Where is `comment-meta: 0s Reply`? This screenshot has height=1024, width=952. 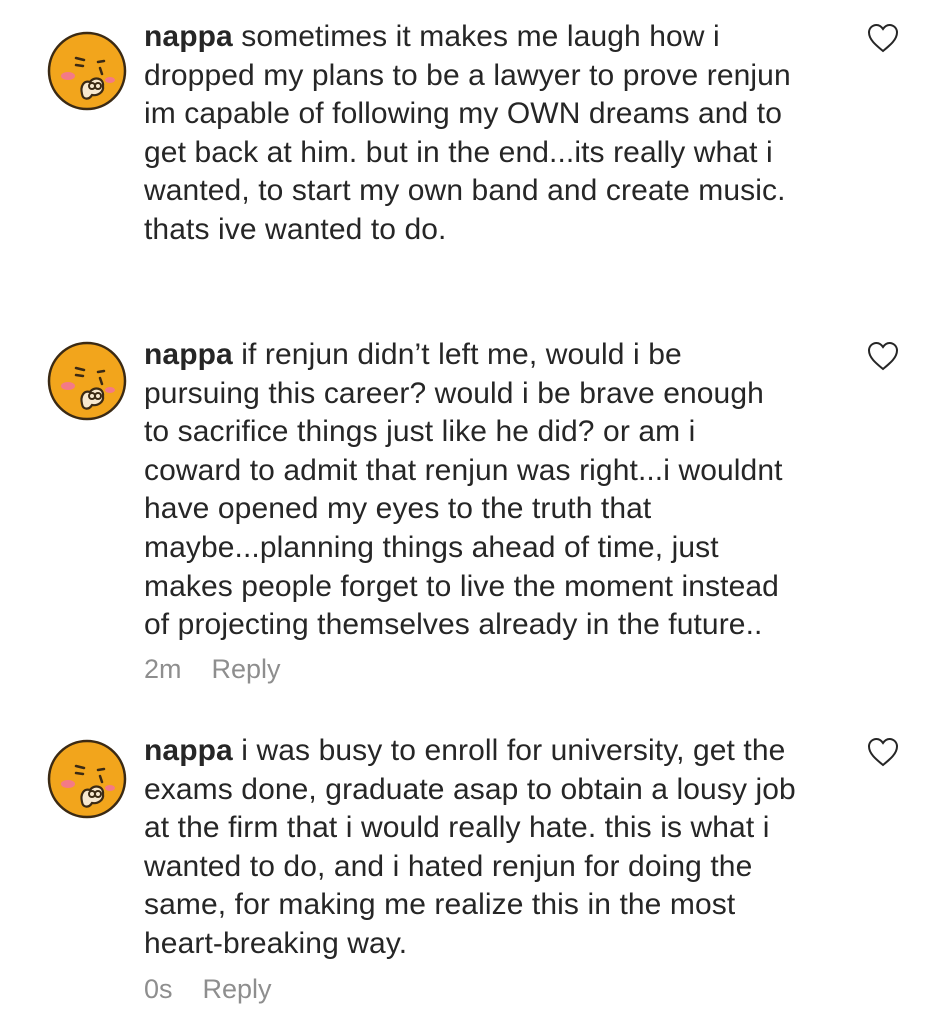
comment-meta: 0s Reply is located at coordinates (208, 989).